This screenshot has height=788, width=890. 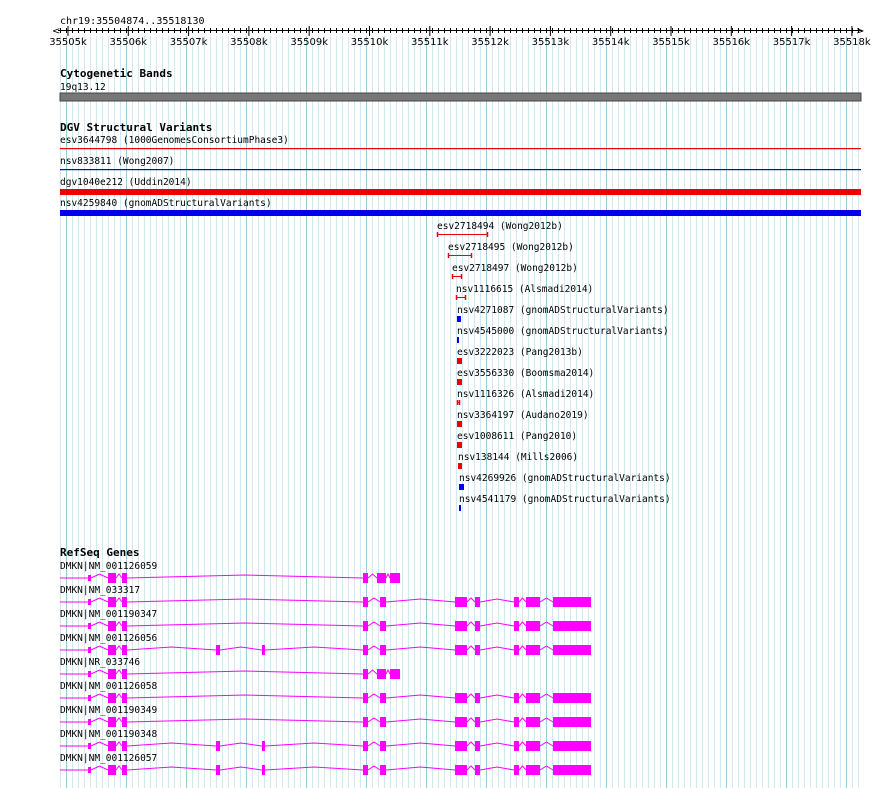 What do you see at coordinates (565, 499) in the screenshot?
I see `dgv-feature-label: nsv4541179 (gnomADStructuralVariants)` at bounding box center [565, 499].